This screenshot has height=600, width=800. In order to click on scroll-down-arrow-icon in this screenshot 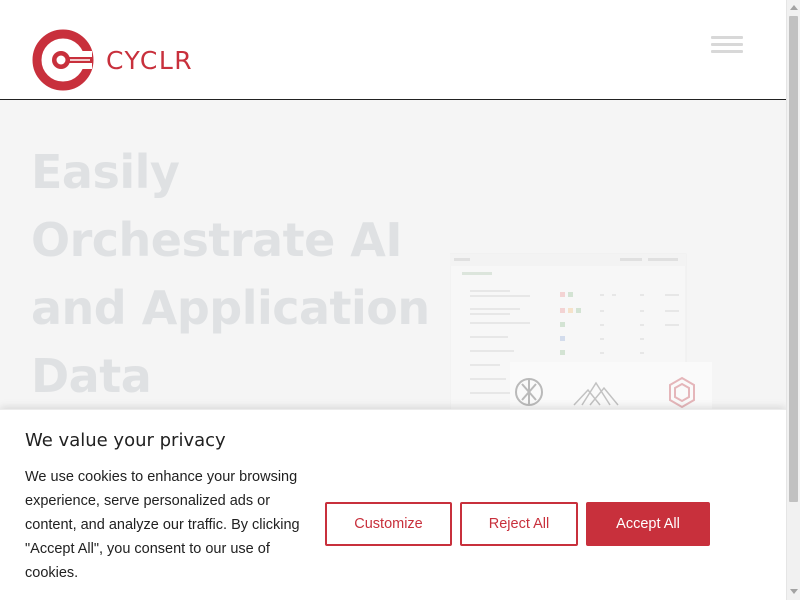, I will do `click(794, 591)`.